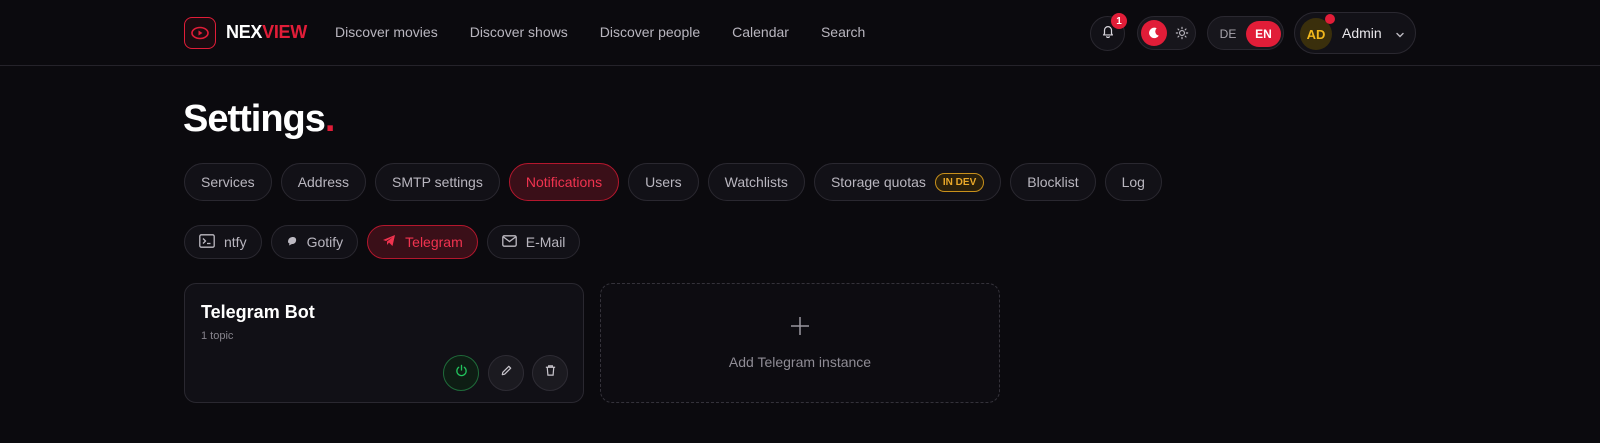 This screenshot has height=443, width=1600. I want to click on tab-label: Log, so click(1133, 182).